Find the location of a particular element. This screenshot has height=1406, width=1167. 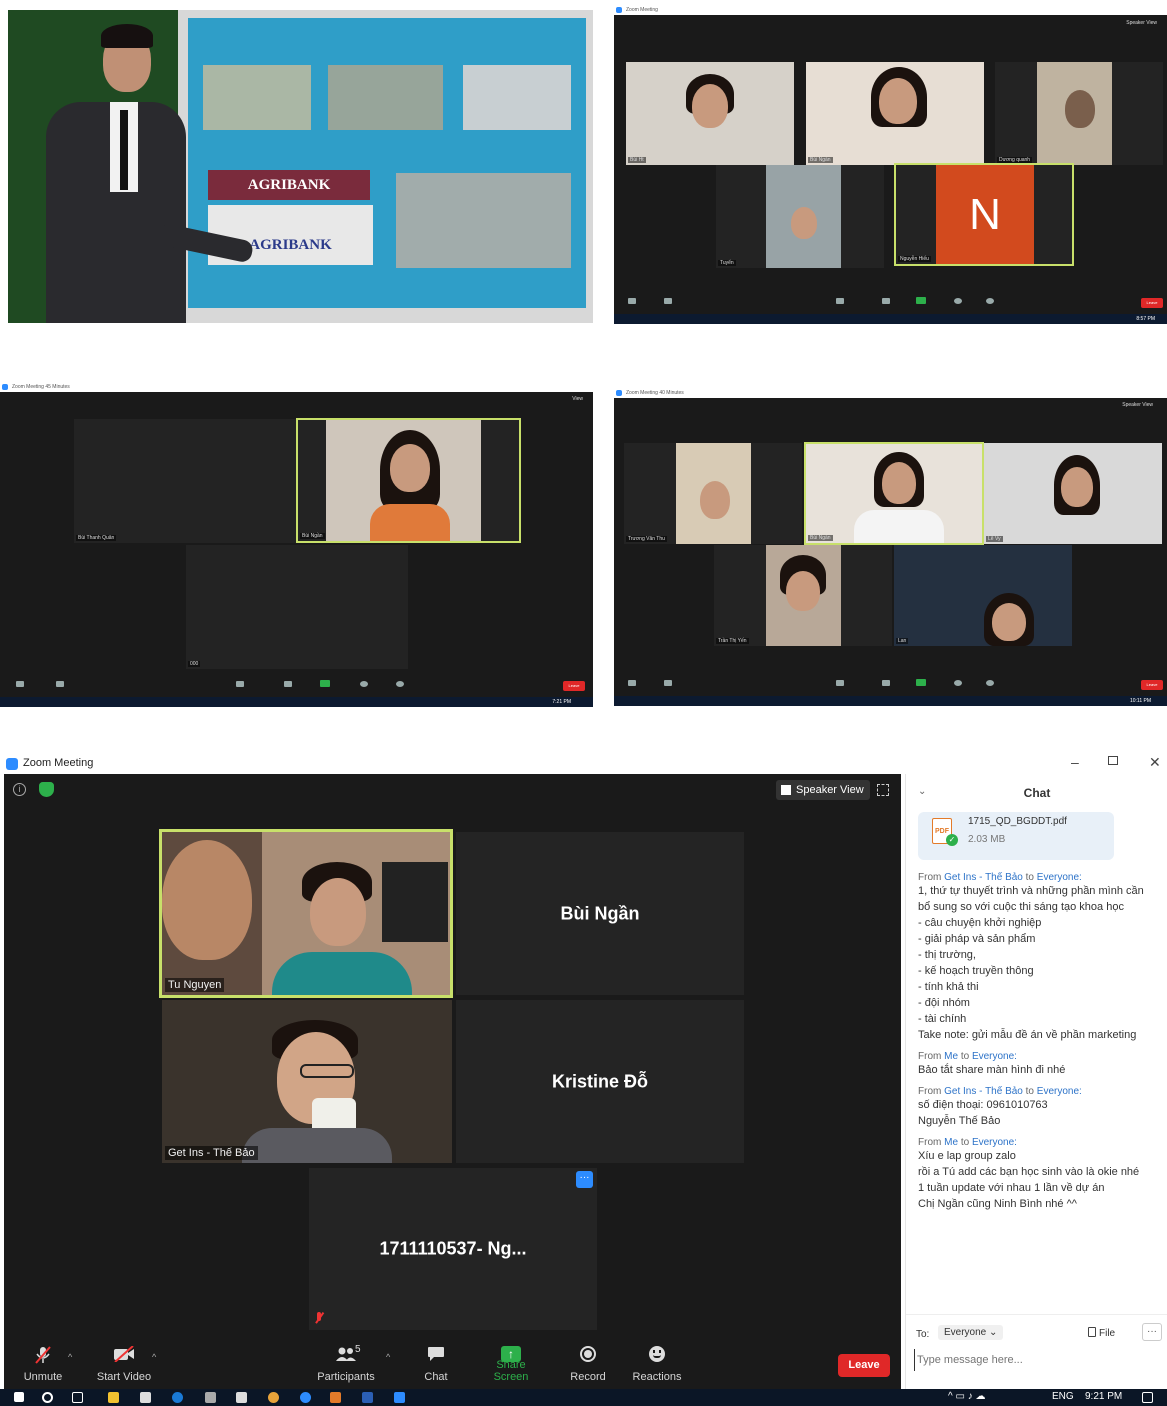

video-off-icon is located at coordinates (124, 1354).